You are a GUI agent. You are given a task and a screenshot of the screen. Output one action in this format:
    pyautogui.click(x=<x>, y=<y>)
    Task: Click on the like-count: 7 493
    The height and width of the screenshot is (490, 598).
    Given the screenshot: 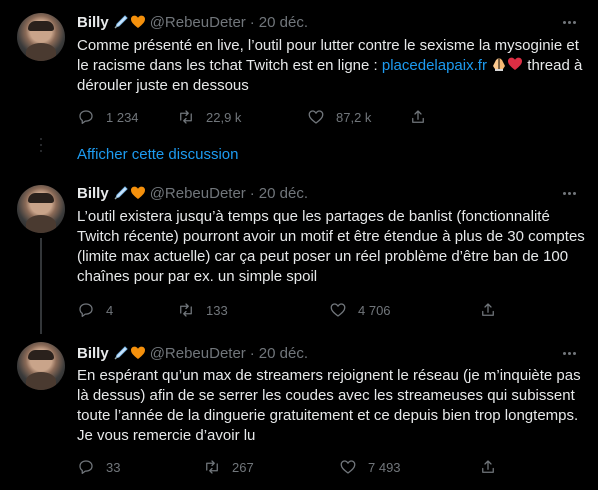 What is the action you would take?
    pyautogui.click(x=384, y=467)
    